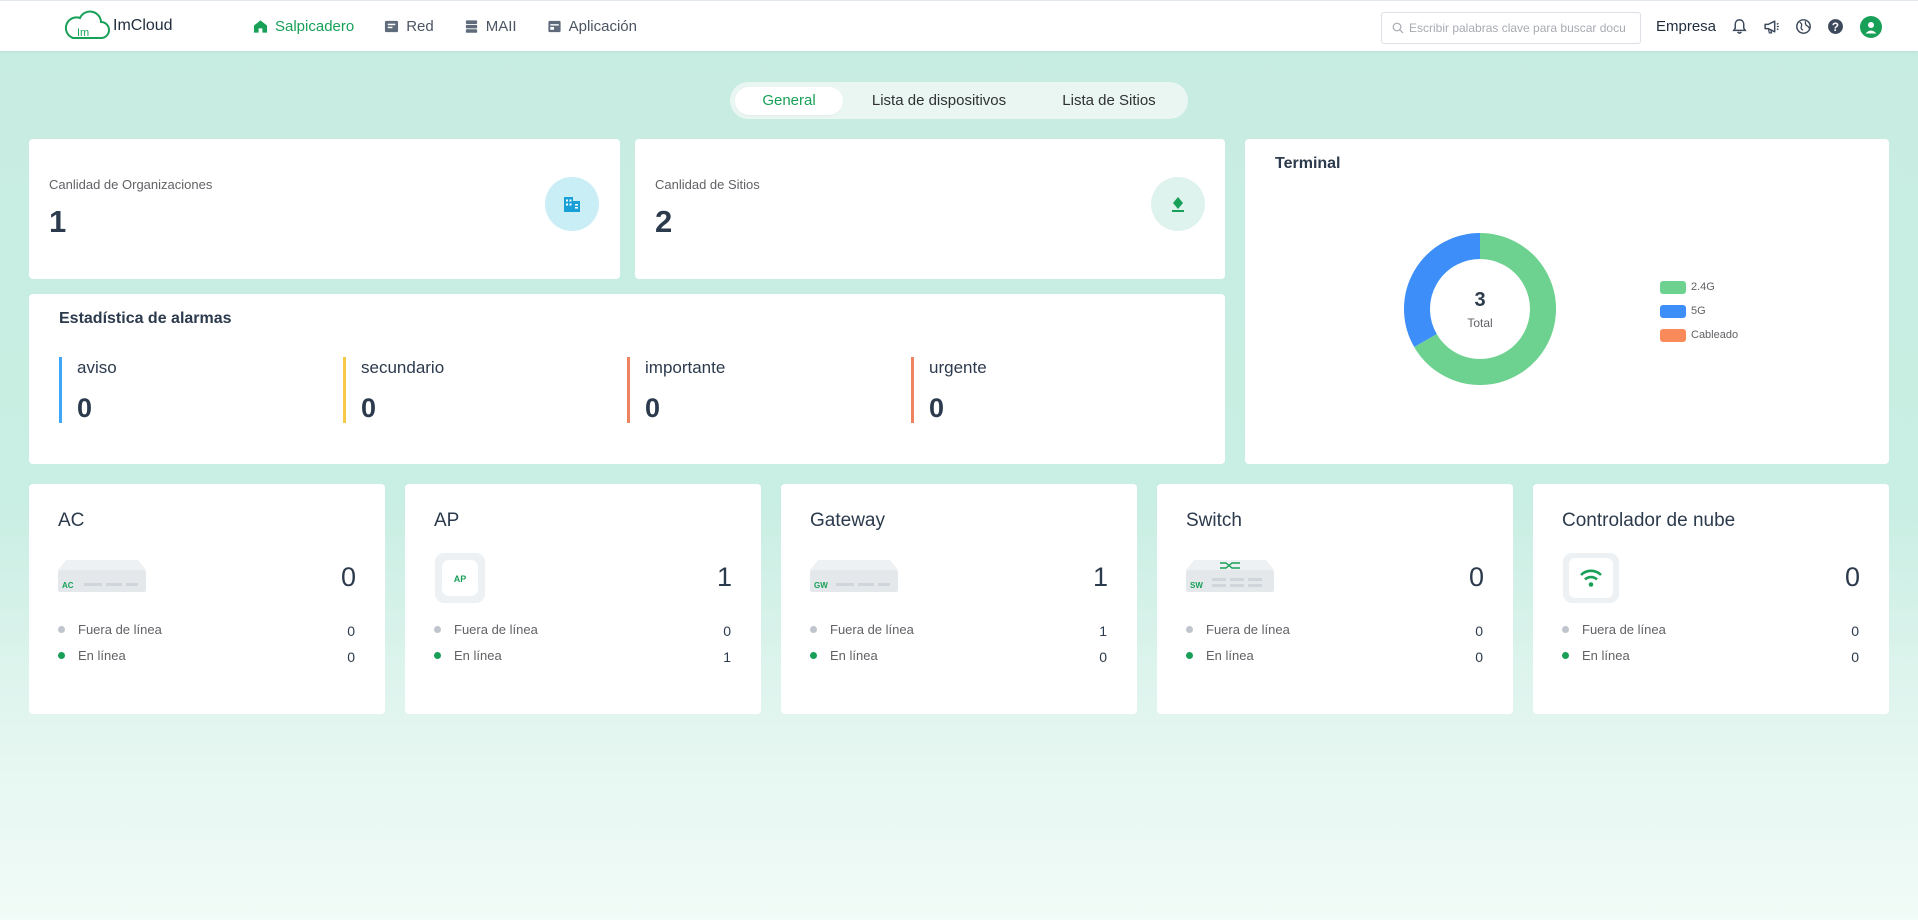  I want to click on nav-label: Red, so click(420, 26).